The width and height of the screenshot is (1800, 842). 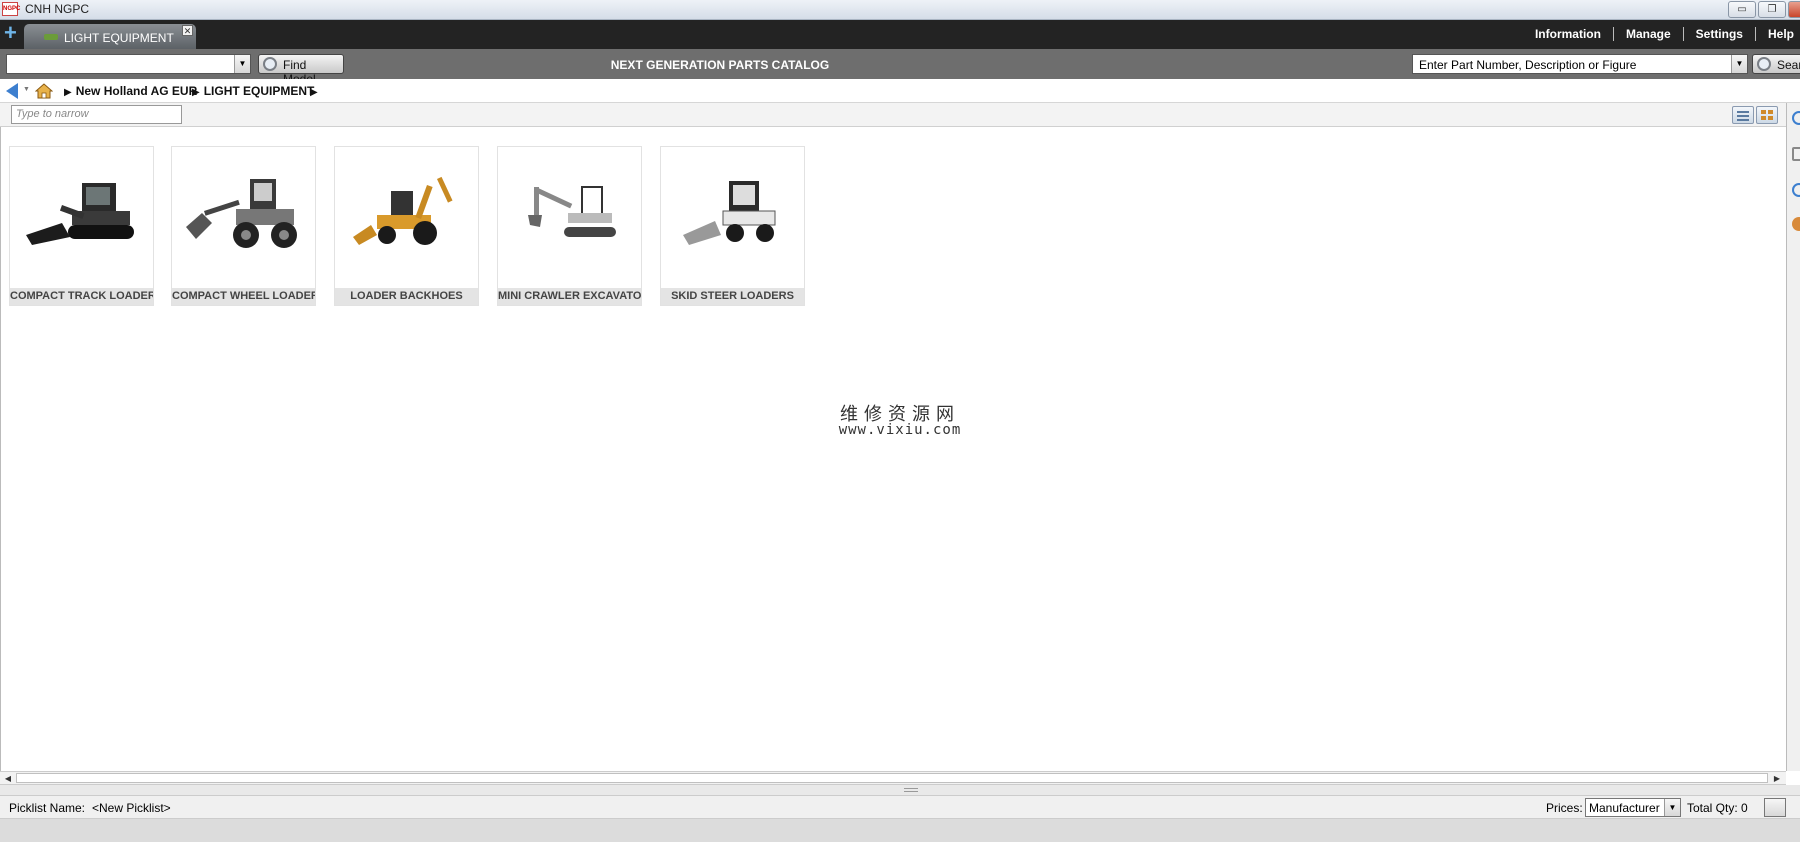 What do you see at coordinates (729, 213) in the screenshot?
I see `skid-steer-loader-image` at bounding box center [729, 213].